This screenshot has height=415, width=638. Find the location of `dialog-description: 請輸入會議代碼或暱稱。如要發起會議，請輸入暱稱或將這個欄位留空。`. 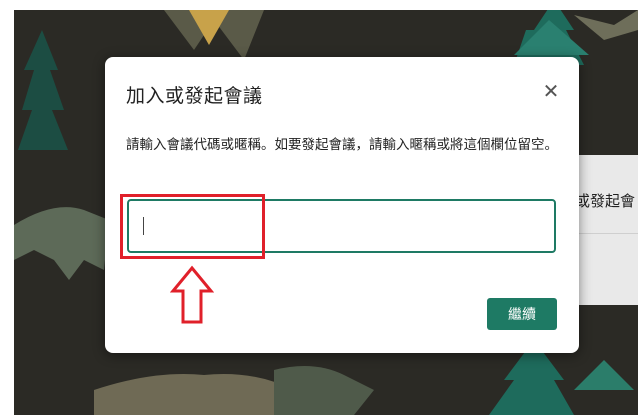

dialog-description: 請輸入會議代碼或暱稱。如要發起會議，請輸入暱稱或將這個欄位留空。 is located at coordinates (342, 145).